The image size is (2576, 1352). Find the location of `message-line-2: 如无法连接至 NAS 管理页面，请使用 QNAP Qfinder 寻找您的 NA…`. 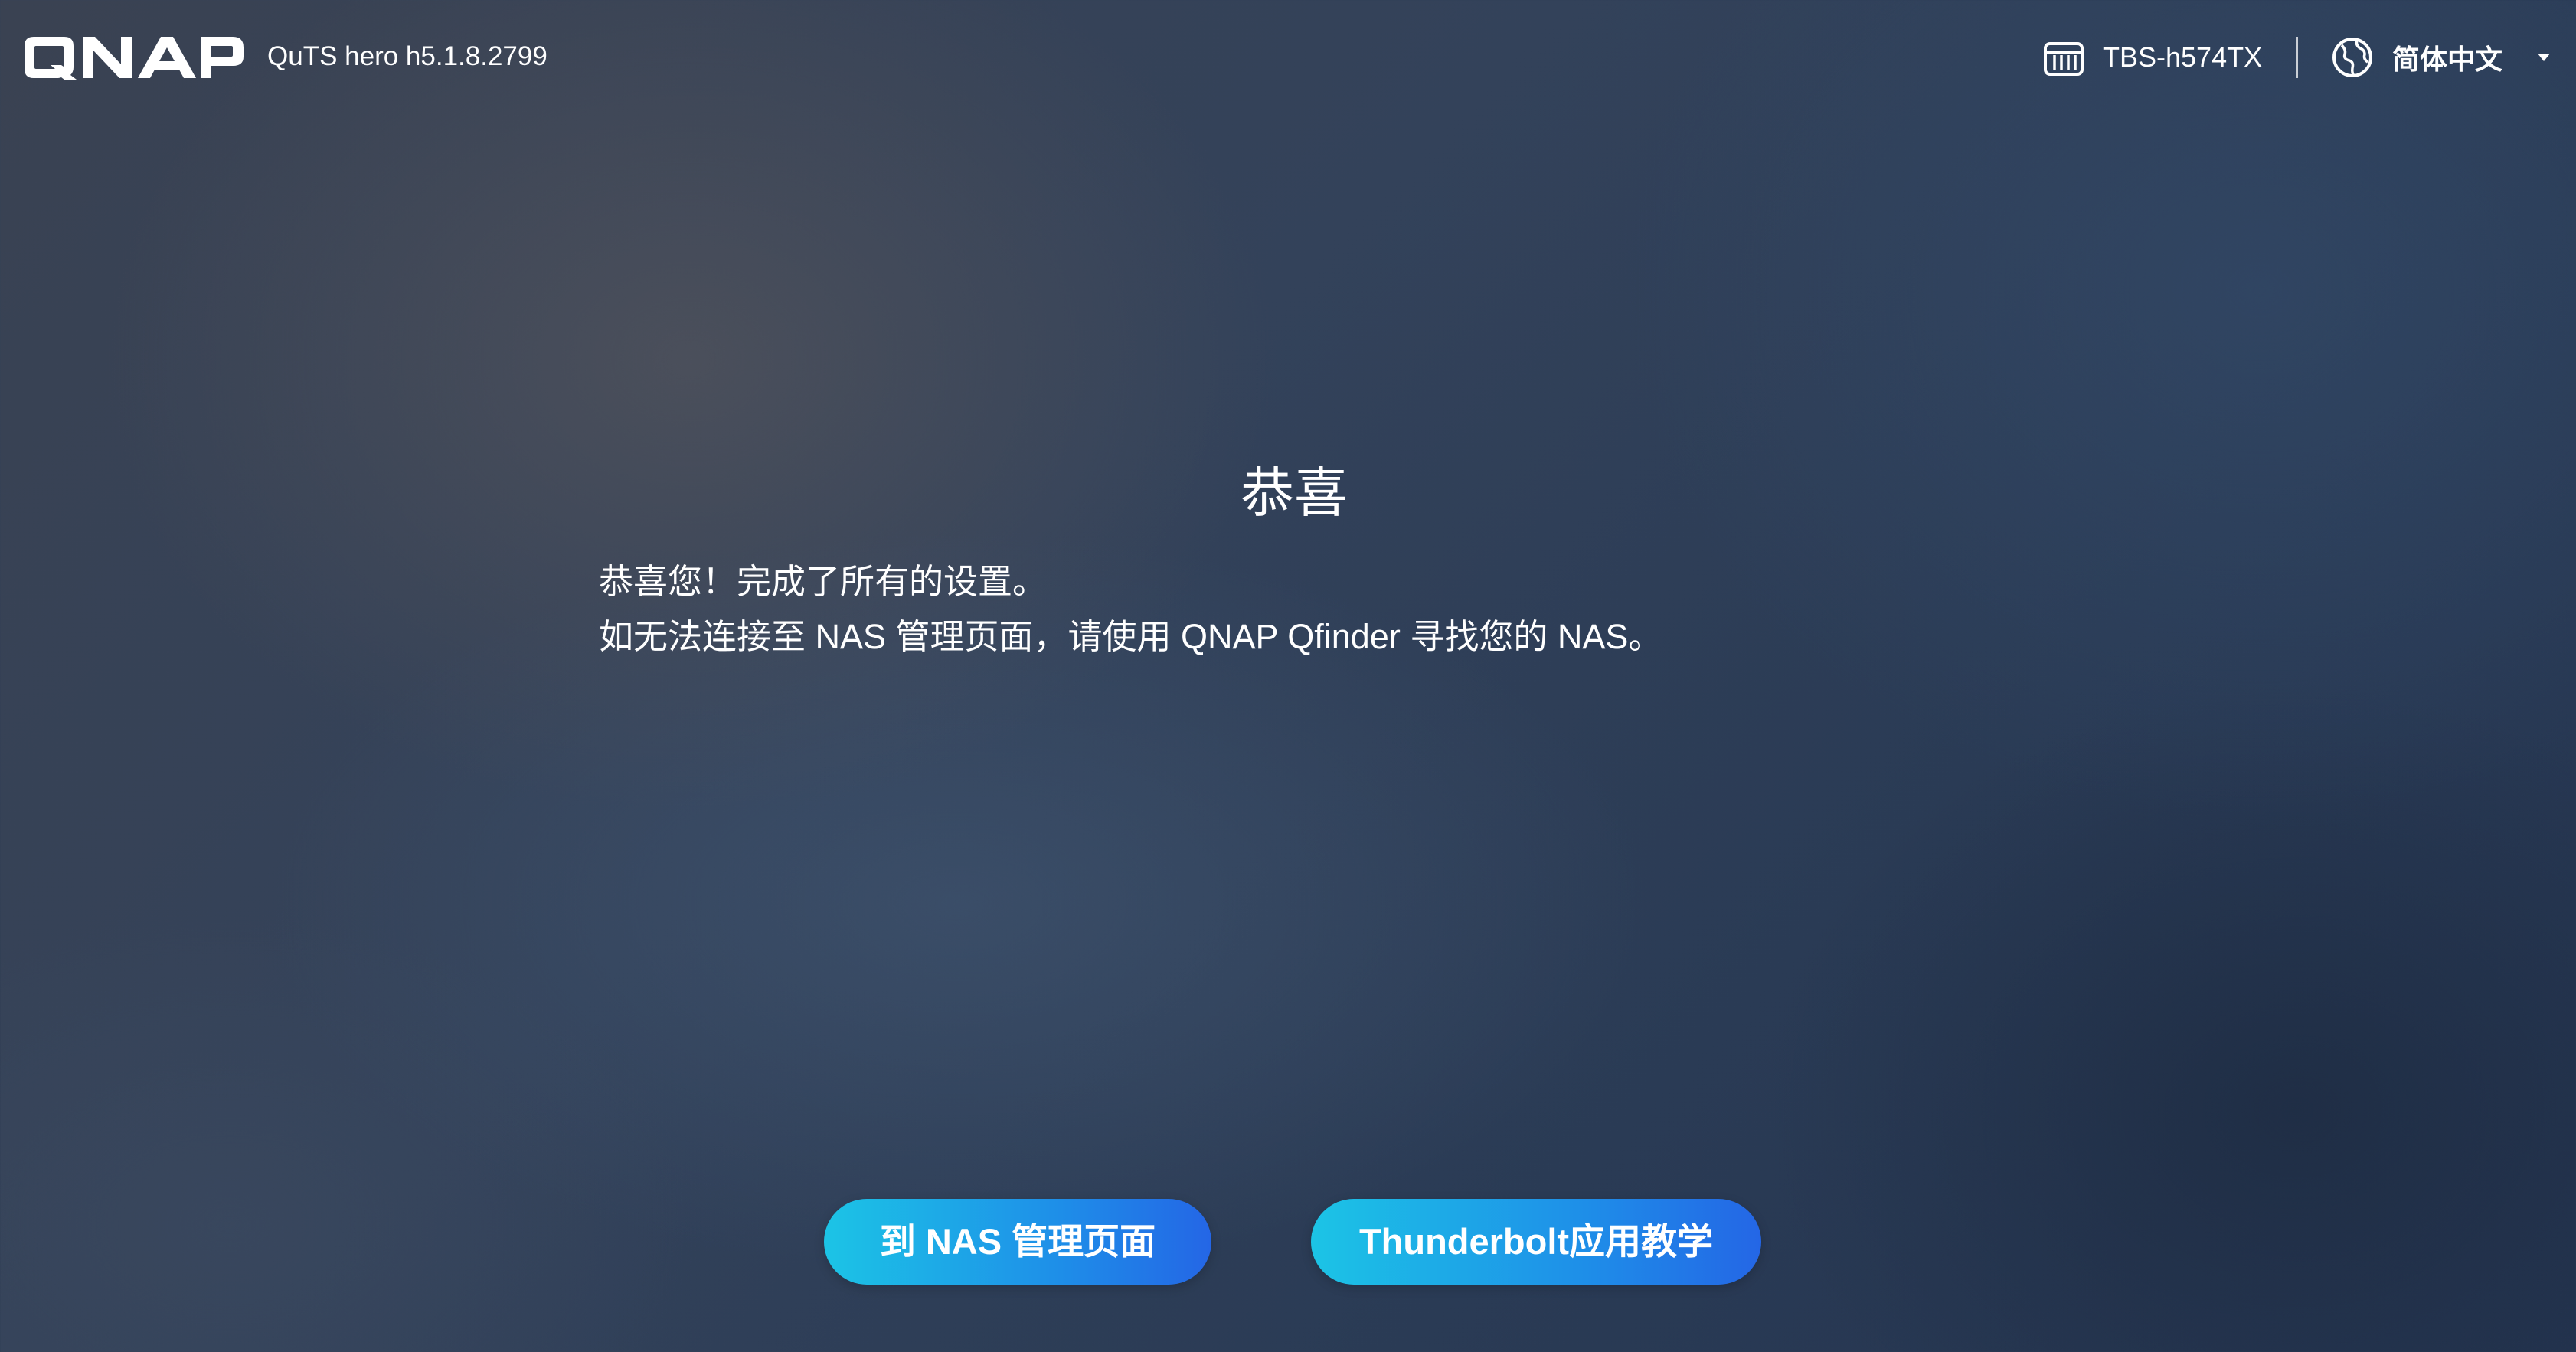

message-line-2: 如无法连接至 NAS 管理页面，请使用 QNAP Qfinder 寻找您的 NA… is located at coordinates (1131, 636).